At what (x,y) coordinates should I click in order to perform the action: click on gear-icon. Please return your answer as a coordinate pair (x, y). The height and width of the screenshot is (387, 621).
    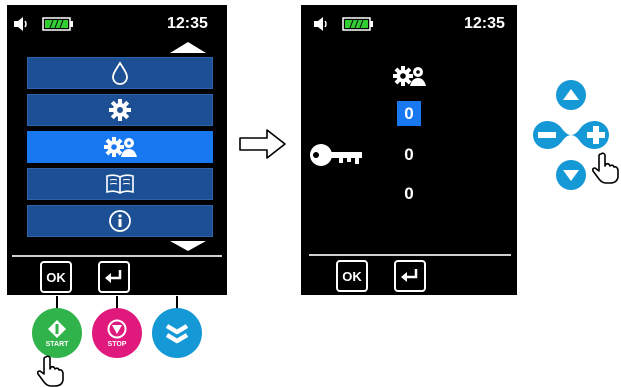
    Looking at the image, I should click on (120, 110).